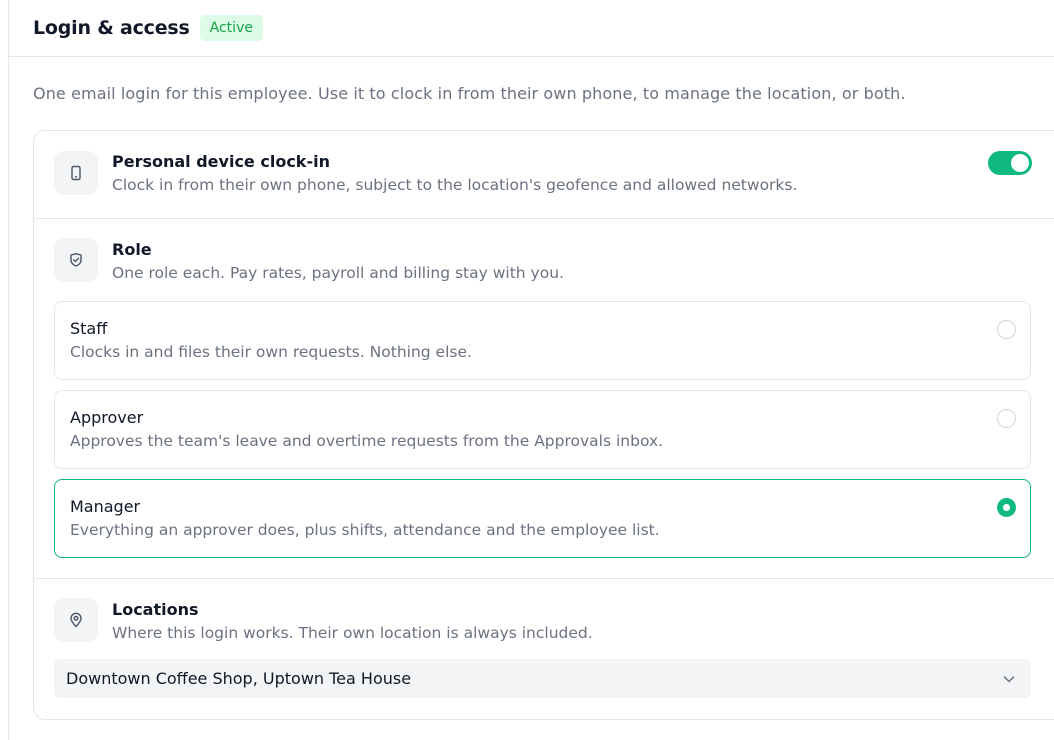 The height and width of the screenshot is (740, 1054). What do you see at coordinates (531, 28) in the screenshot?
I see `panel-header: Login & access Active` at bounding box center [531, 28].